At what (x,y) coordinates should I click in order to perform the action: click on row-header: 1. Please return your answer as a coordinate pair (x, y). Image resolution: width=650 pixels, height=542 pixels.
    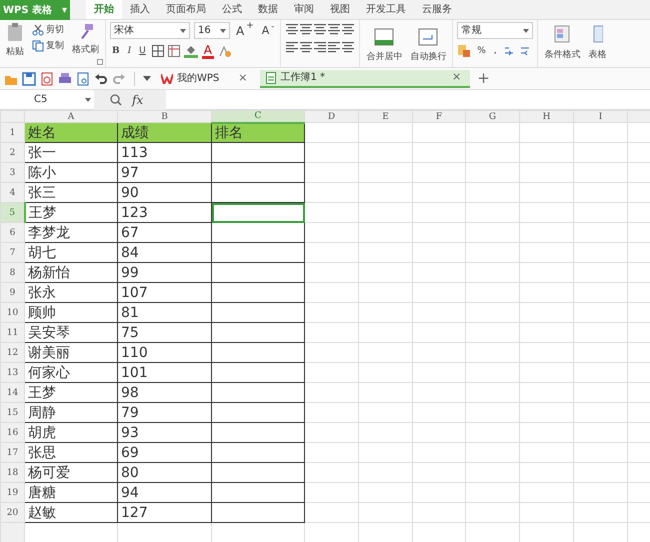
    Looking at the image, I should click on (12, 132).